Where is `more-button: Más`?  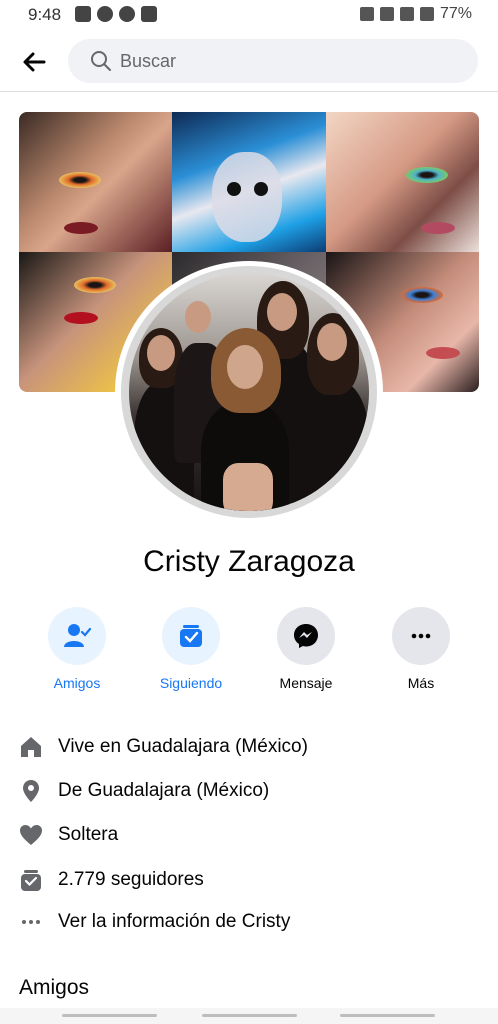
more-button: Más is located at coordinates (421, 649).